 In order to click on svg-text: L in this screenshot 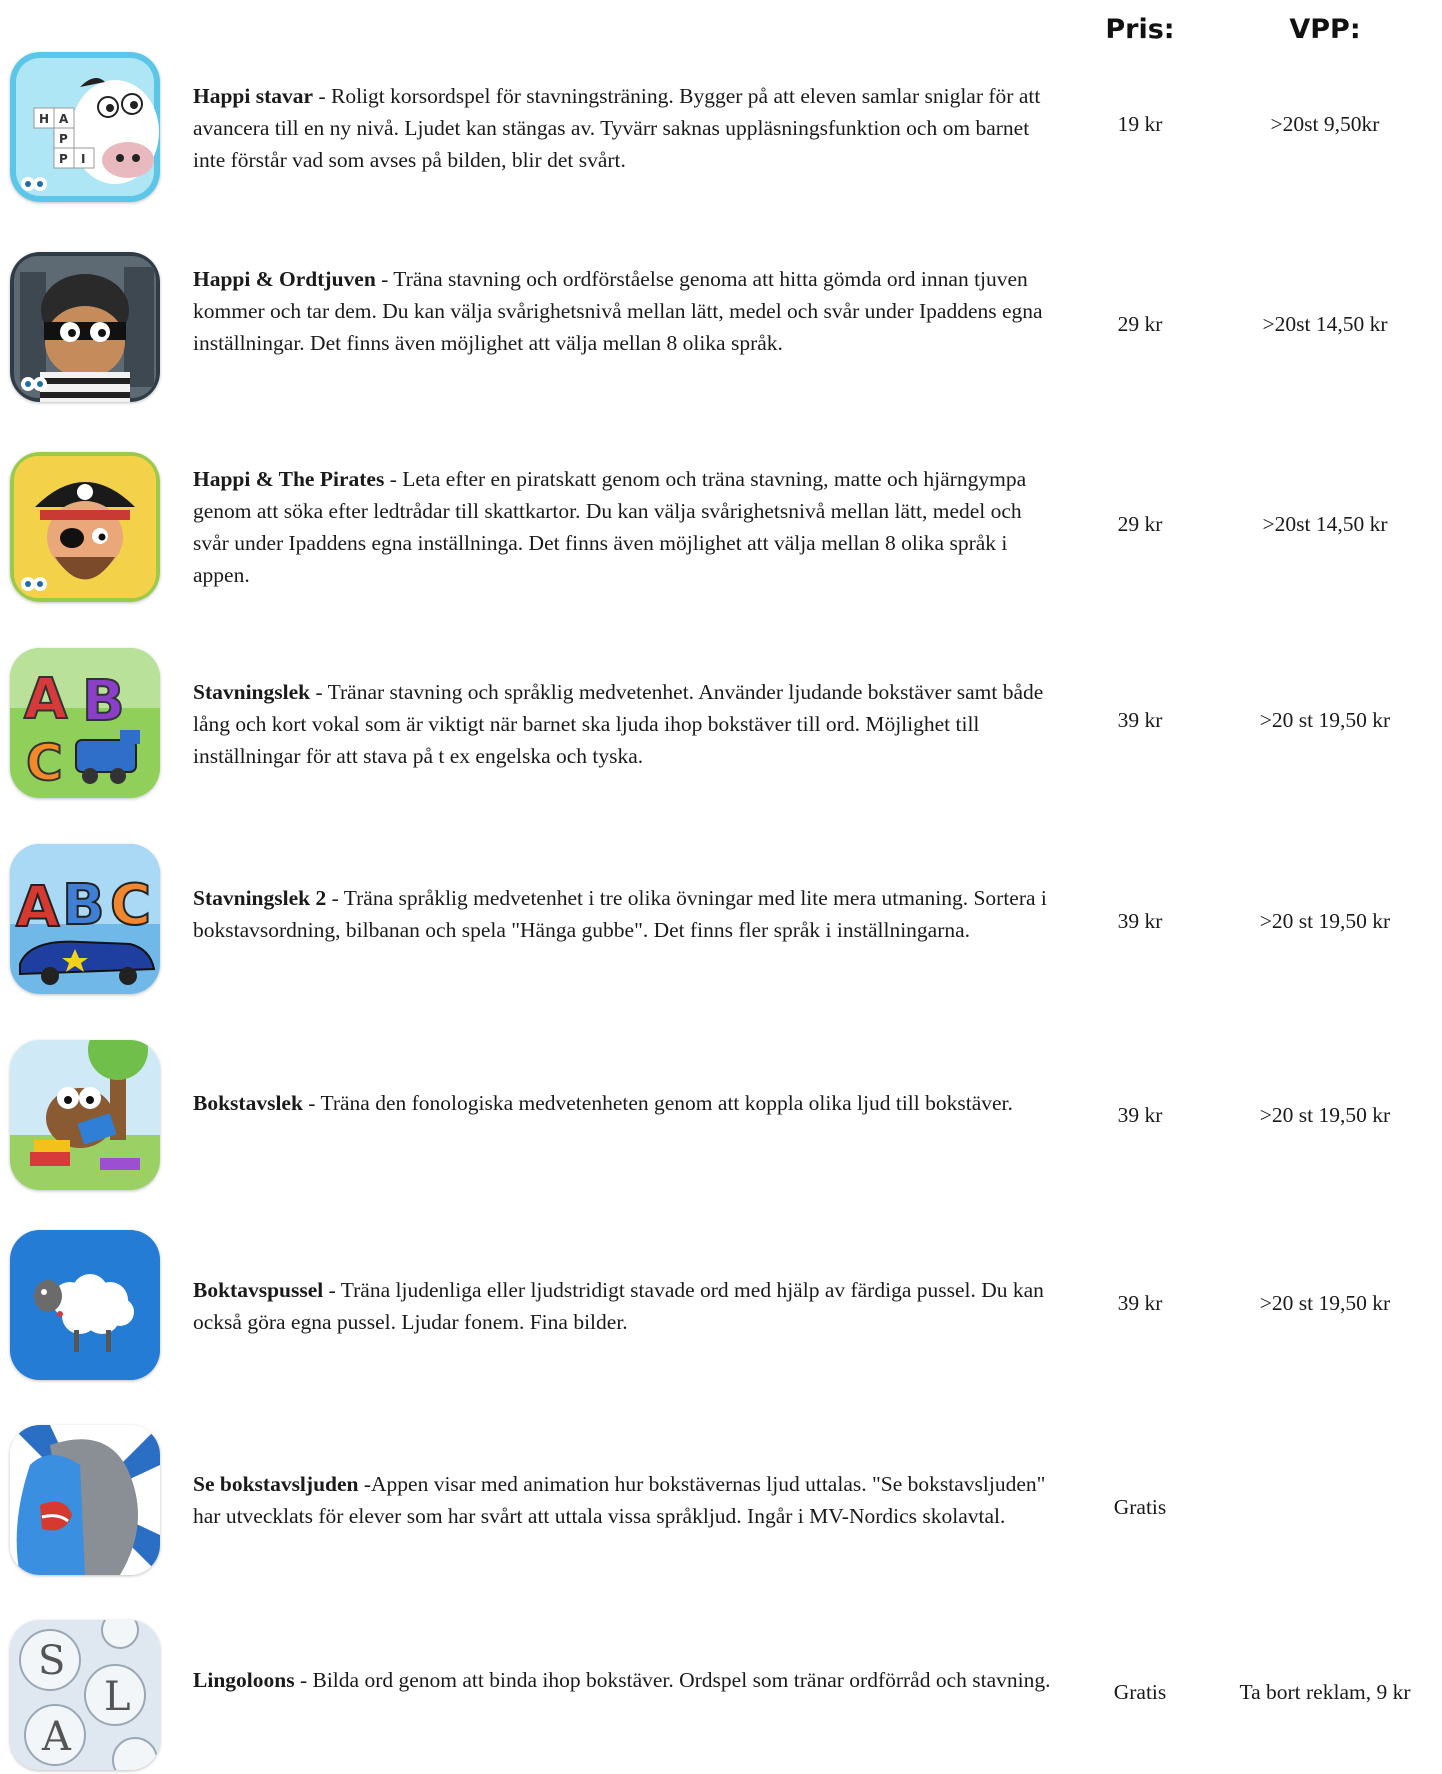, I will do `click(117, 1697)`.